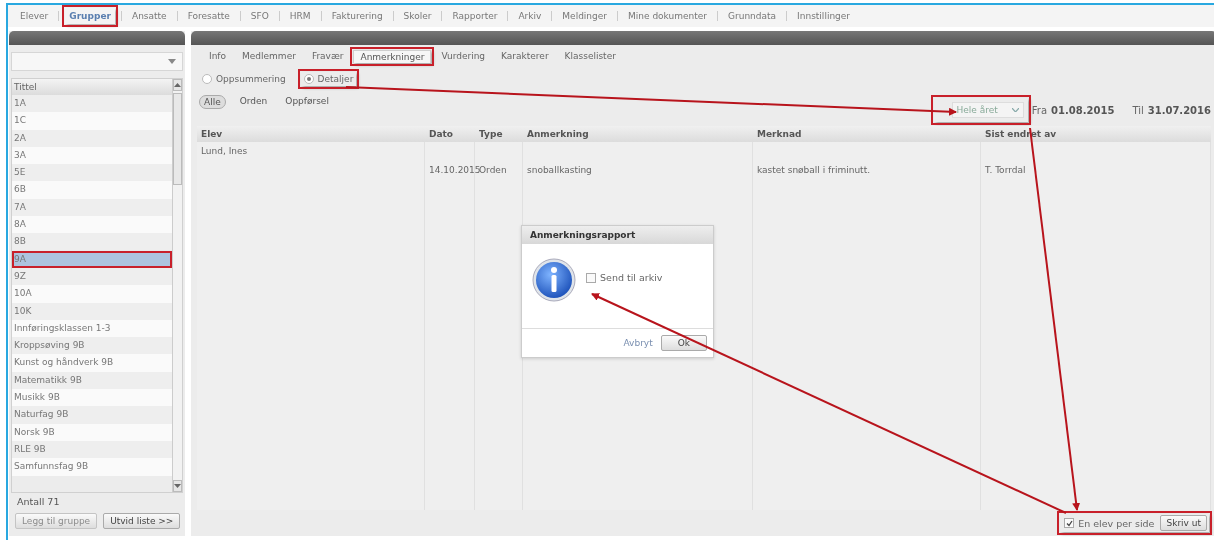 Image resolution: width=1214 pixels, height=540 pixels. Describe the element at coordinates (752, 16) in the screenshot. I see `nav-link: Grunndata` at that location.